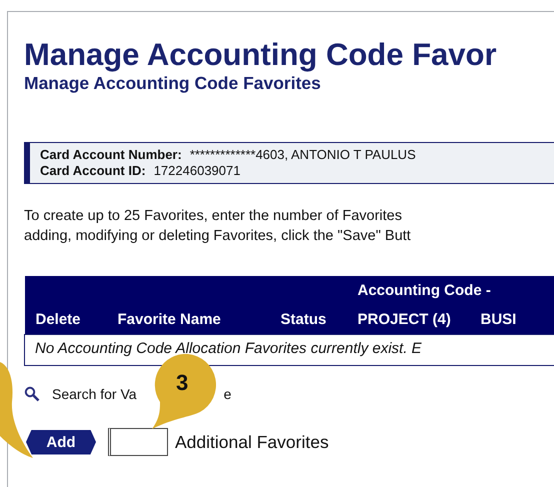  Describe the element at coordinates (111, 154) in the screenshot. I see `account-label: Card Account Number:` at that location.